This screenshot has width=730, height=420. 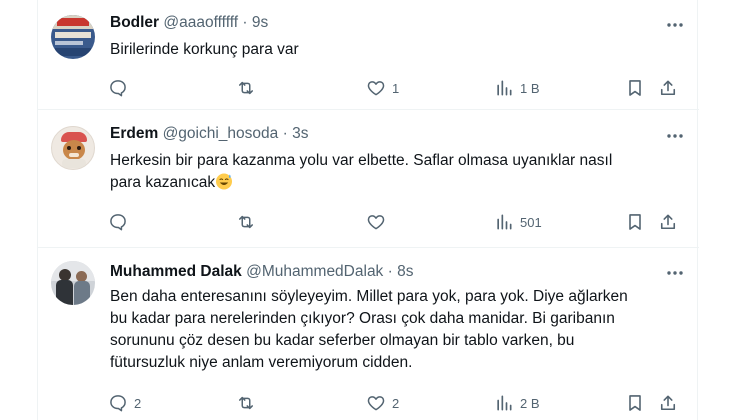 What do you see at coordinates (396, 88) in the screenshot?
I see `like-count: 1` at bounding box center [396, 88].